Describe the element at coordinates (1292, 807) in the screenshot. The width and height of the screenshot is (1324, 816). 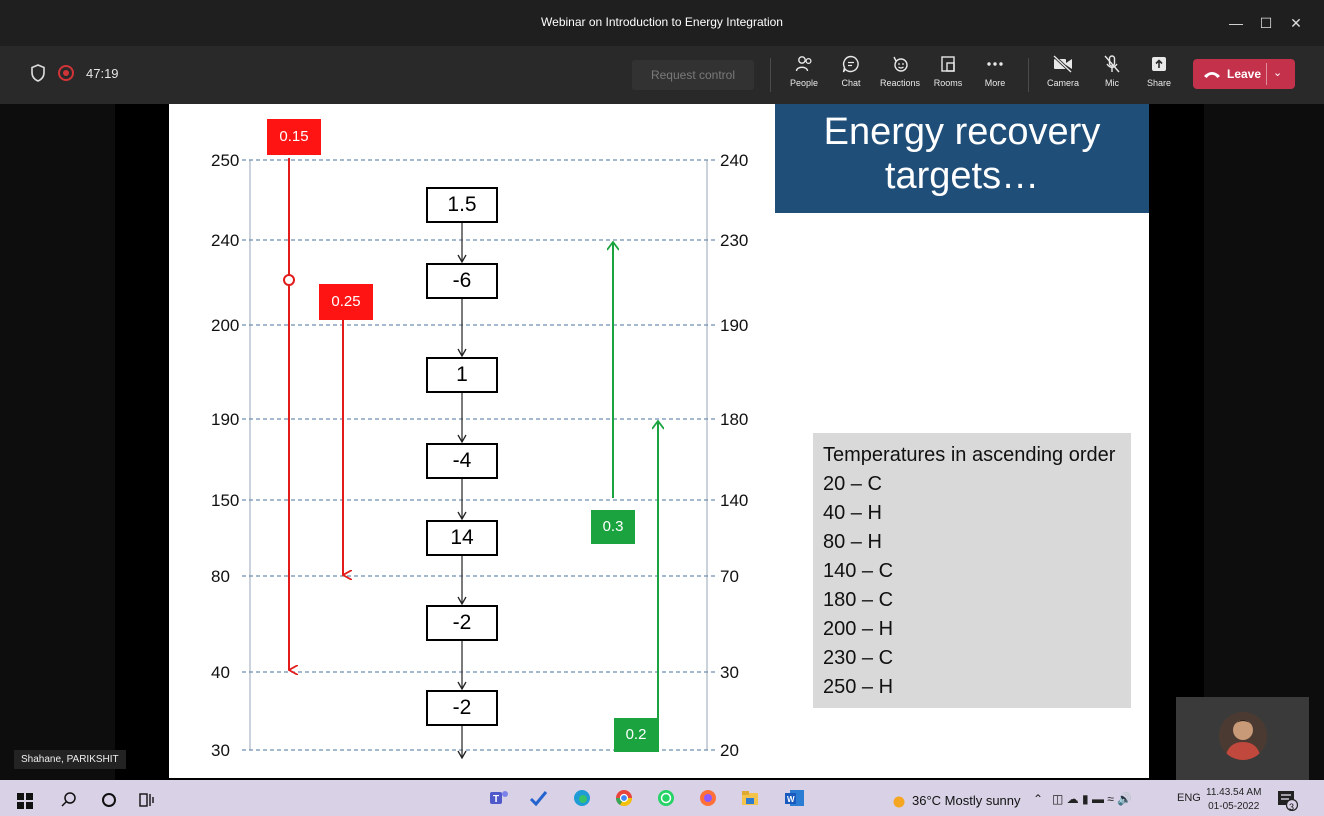
I see `notification-count: 3` at that location.